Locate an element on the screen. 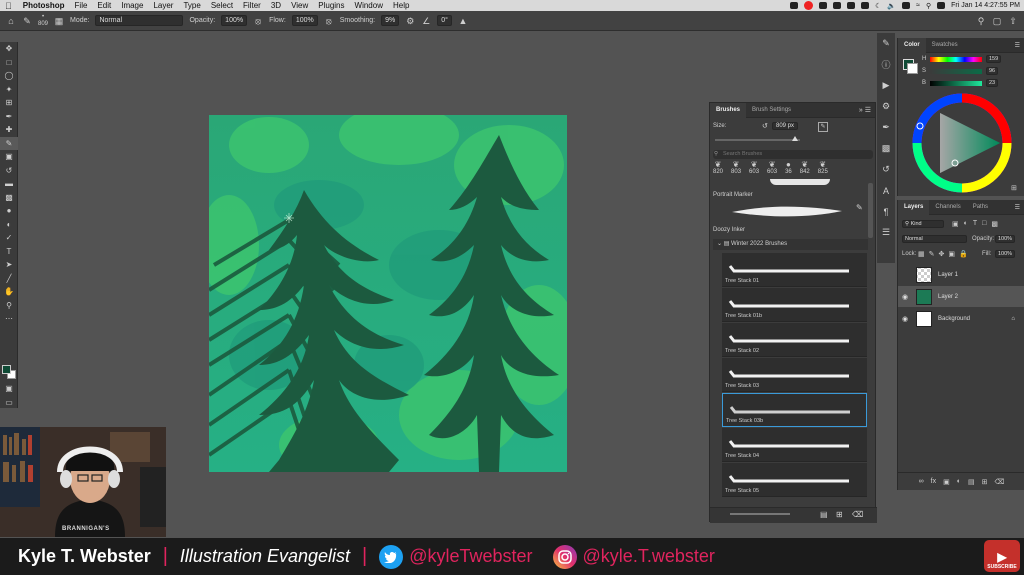 This screenshot has width=1024, height=575. brush-item: Tree Stack 02 is located at coordinates (794, 340).